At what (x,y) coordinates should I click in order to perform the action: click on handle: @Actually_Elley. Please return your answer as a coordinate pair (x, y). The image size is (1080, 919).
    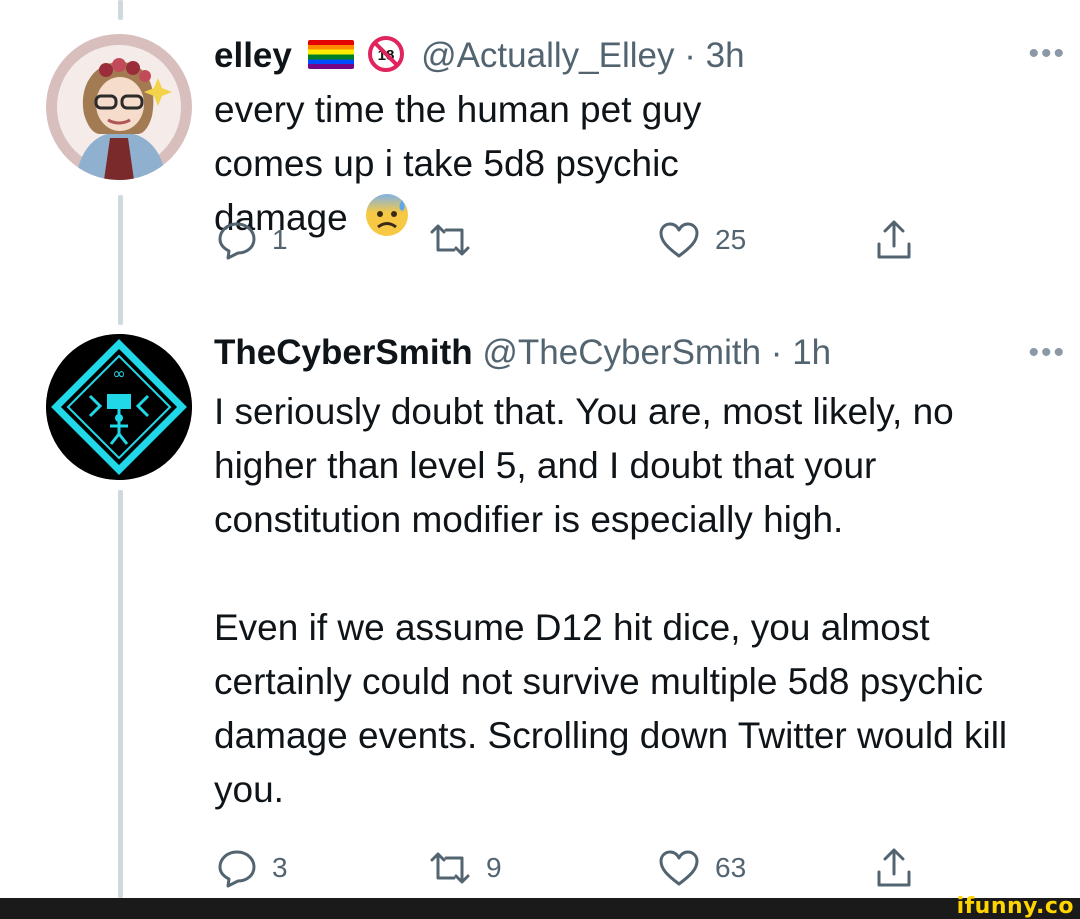
    Looking at the image, I should click on (547, 55).